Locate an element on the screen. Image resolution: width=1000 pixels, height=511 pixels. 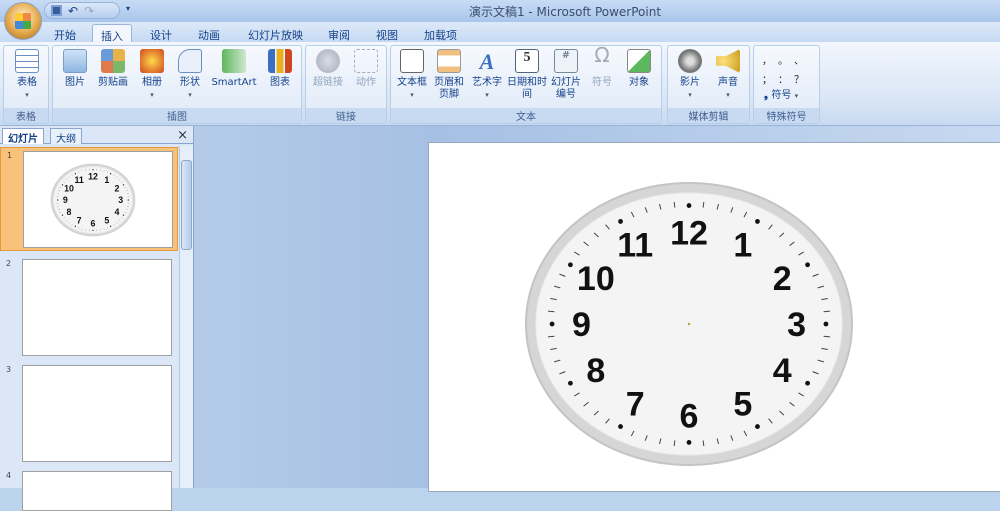
tab-home: 开始 is located at coordinates (65, 33).